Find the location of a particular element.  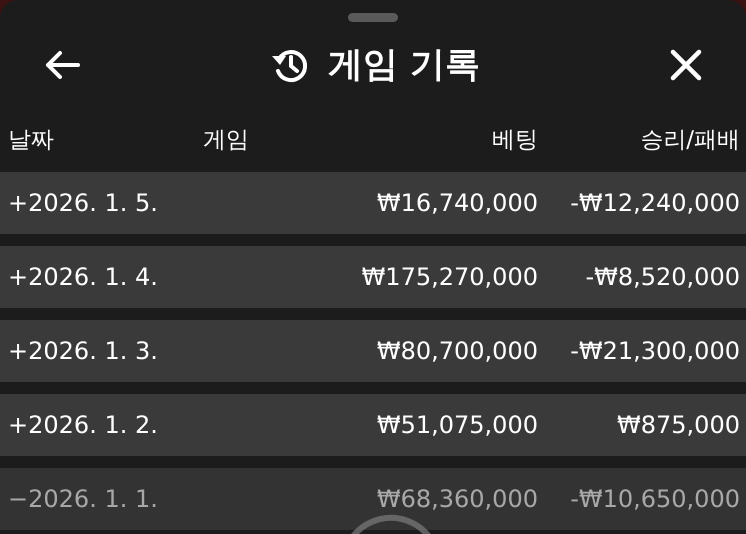

close-icon is located at coordinates (686, 64).